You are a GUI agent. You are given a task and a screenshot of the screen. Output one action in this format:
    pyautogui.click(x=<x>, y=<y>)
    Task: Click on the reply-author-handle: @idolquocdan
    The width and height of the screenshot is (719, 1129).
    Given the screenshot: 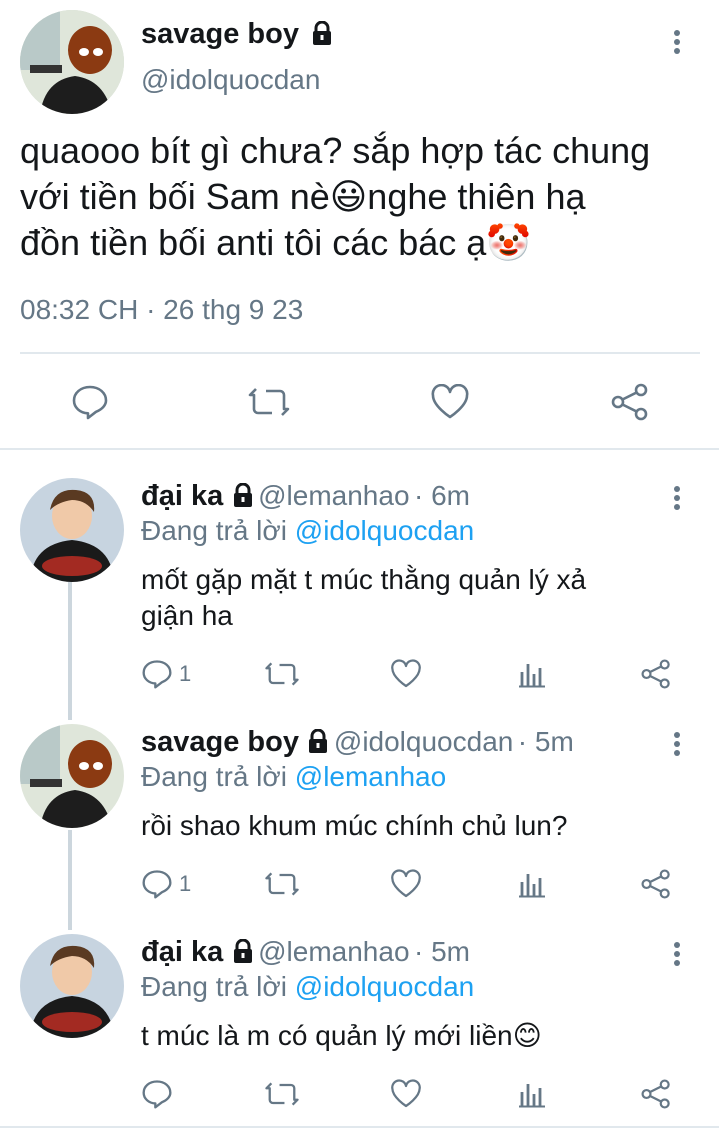 What is the action you would take?
    pyautogui.click(x=423, y=741)
    